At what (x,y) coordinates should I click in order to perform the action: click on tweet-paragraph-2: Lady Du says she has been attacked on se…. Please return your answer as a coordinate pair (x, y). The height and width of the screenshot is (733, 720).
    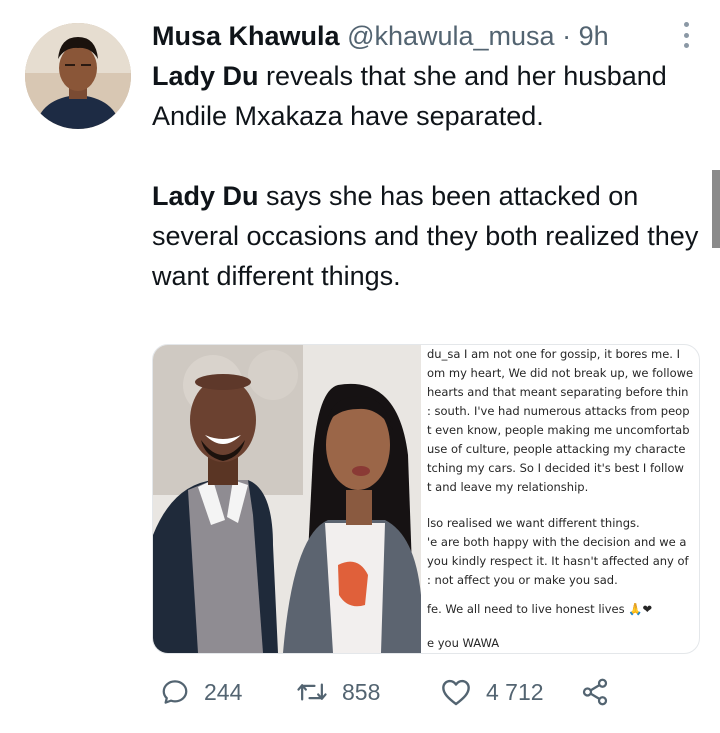
    Looking at the image, I should click on (432, 236).